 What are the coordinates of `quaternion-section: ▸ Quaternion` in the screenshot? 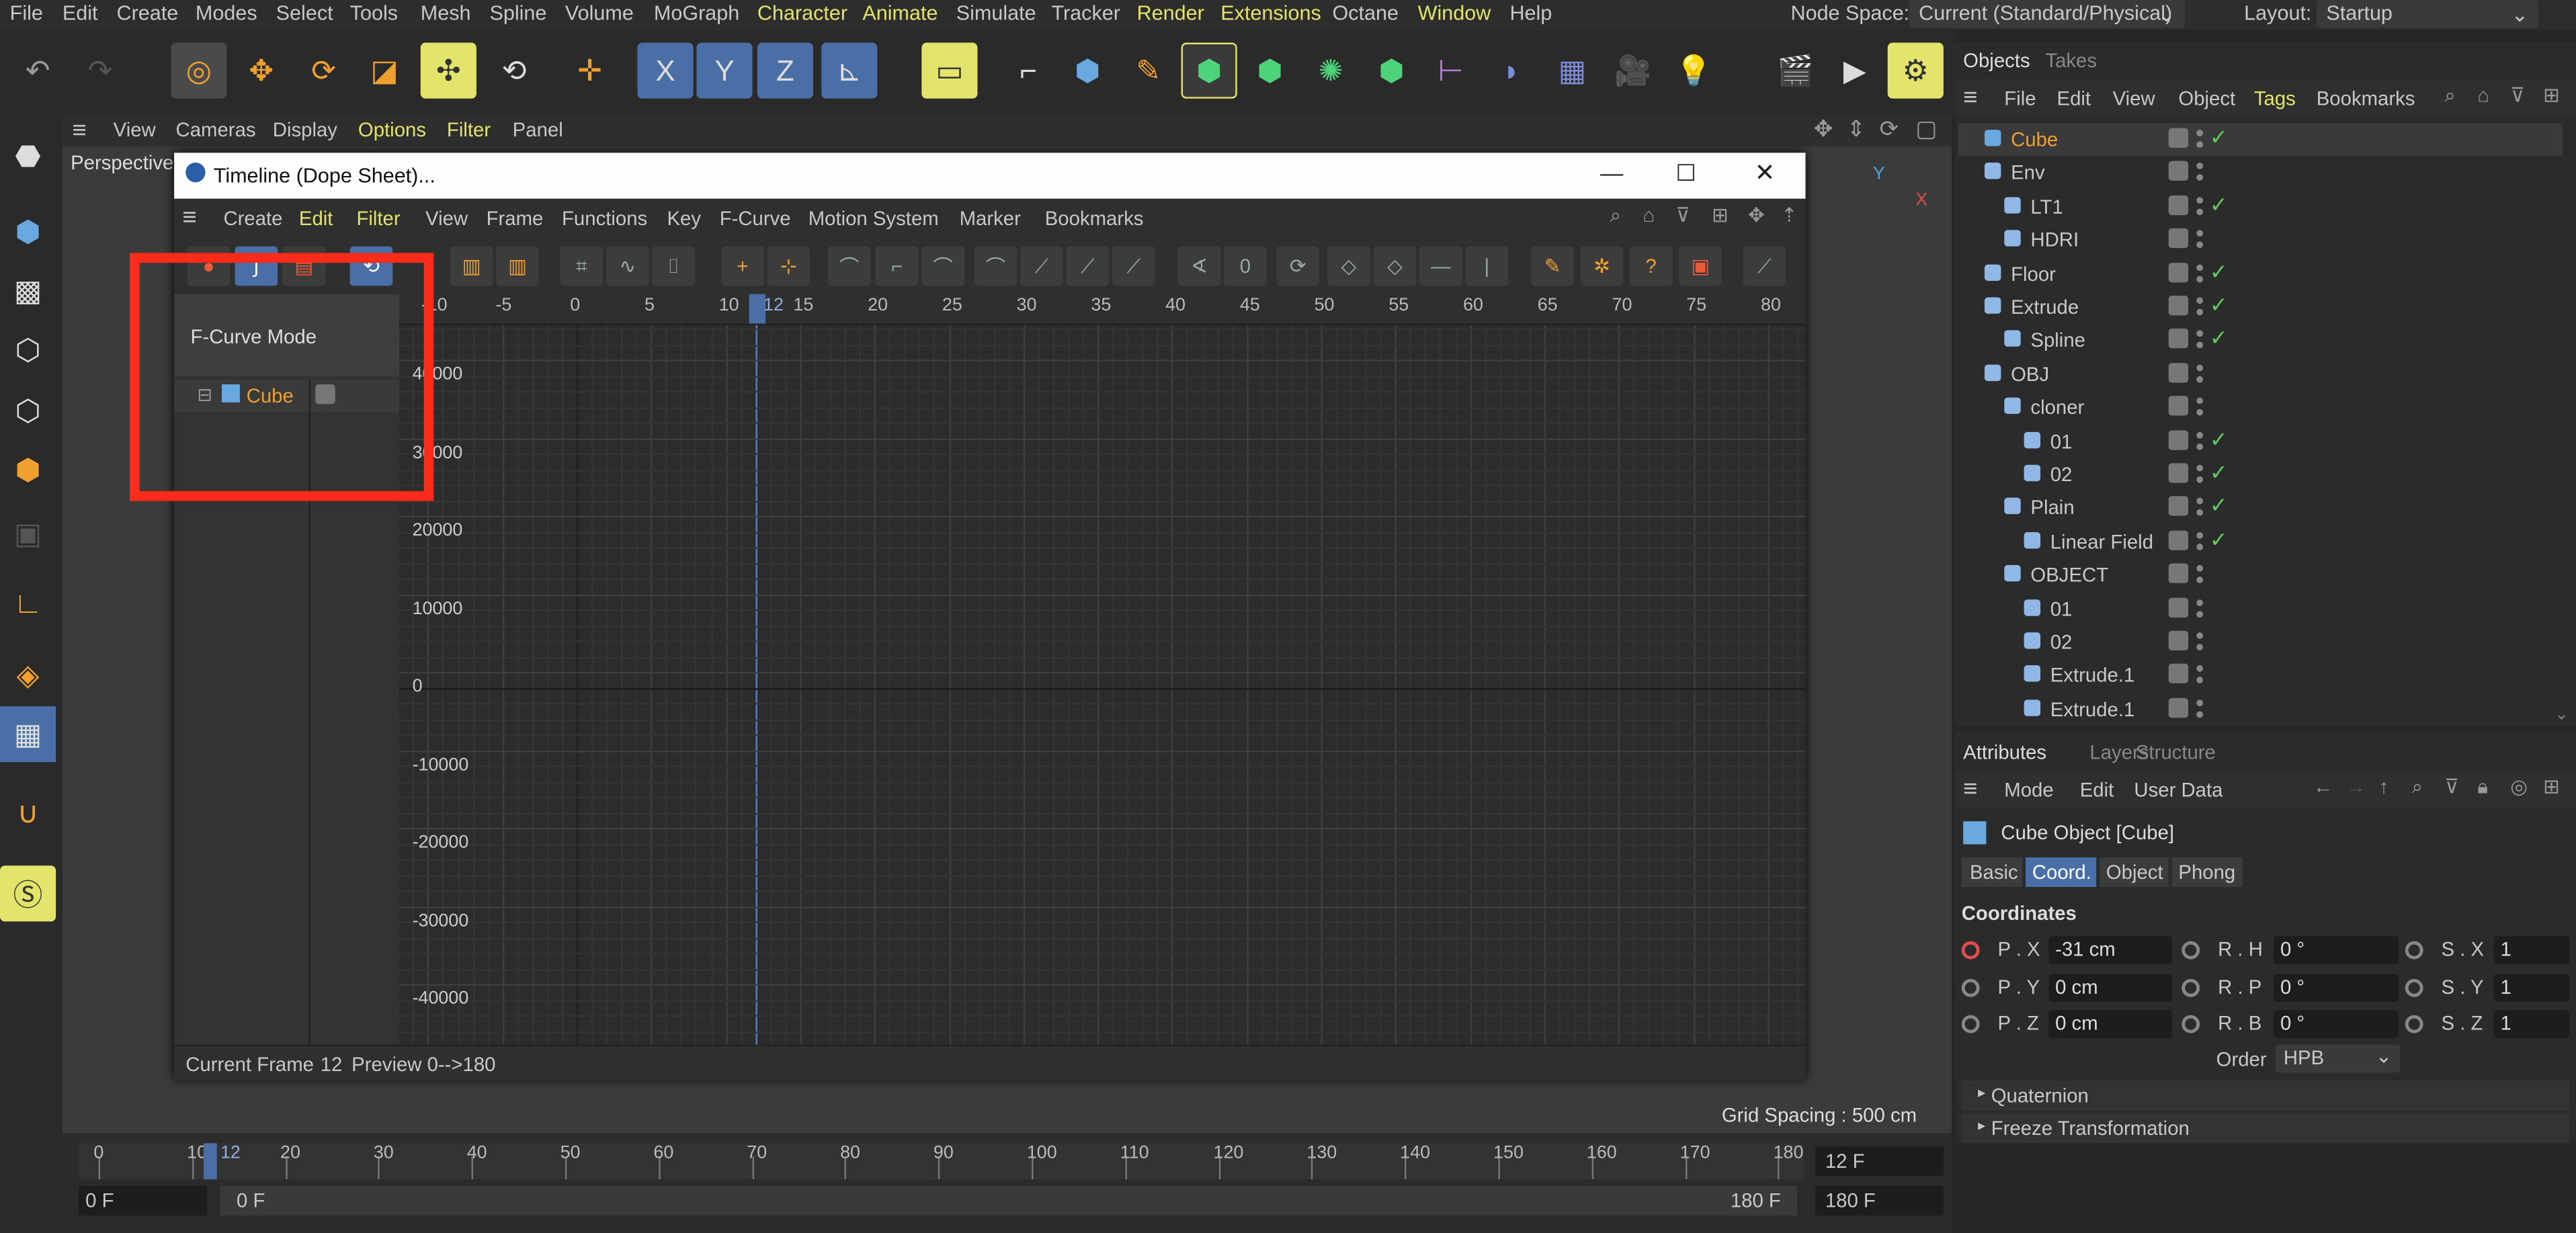 It's located at (2265, 1095).